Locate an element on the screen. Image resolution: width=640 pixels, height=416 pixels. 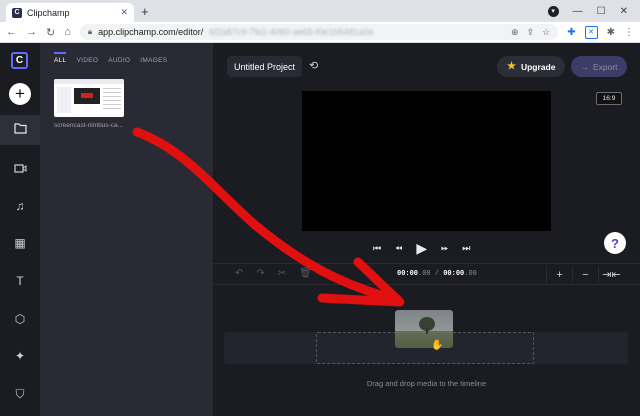
extension-capture-icon: ✕ is located at coordinates (591, 32).